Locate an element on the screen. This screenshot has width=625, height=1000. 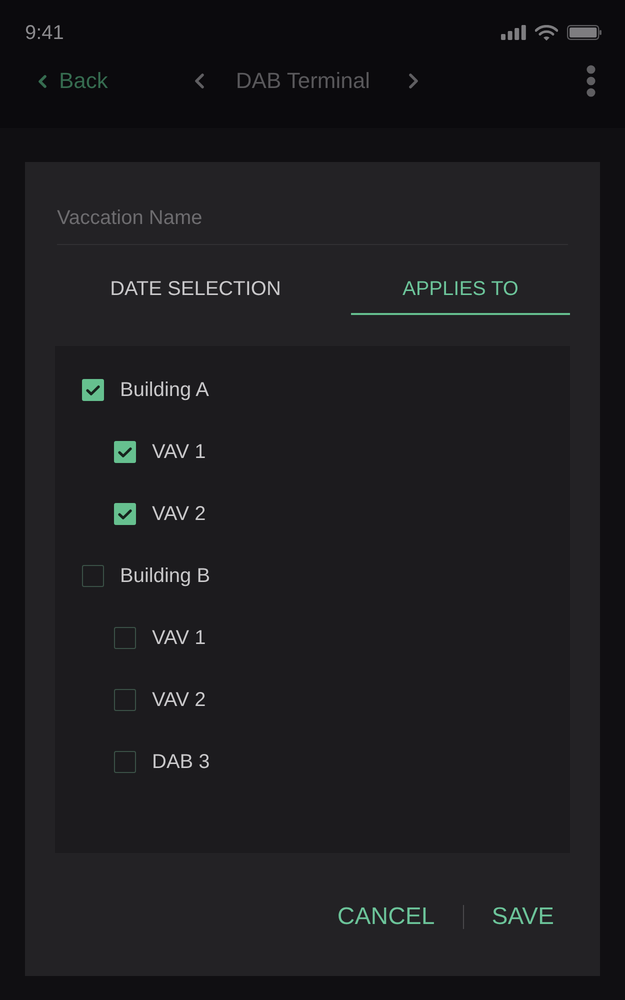
previous-button is located at coordinates (199, 81).